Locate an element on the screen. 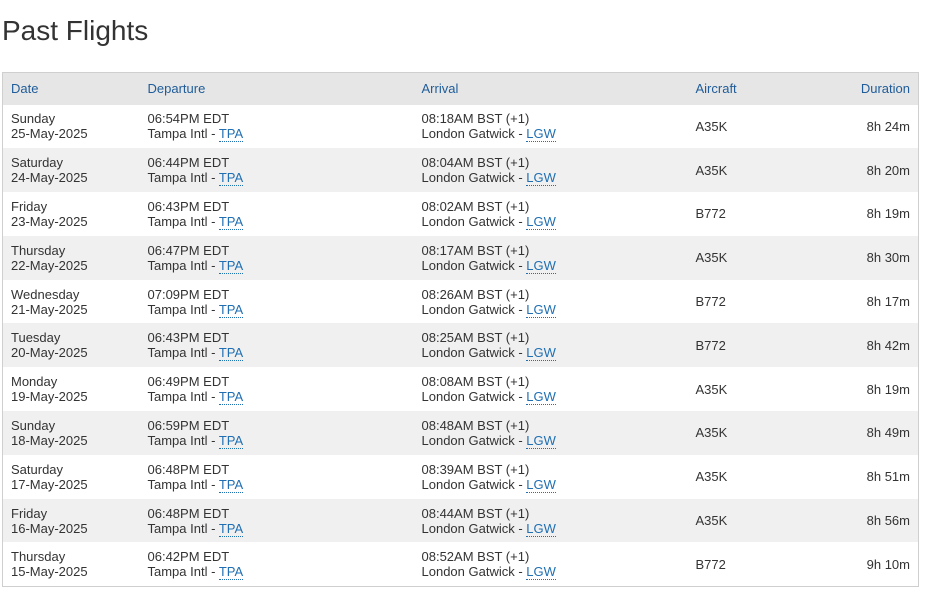 The image size is (934, 589). column-header-aircraft: Aircraft is located at coordinates (716, 89).